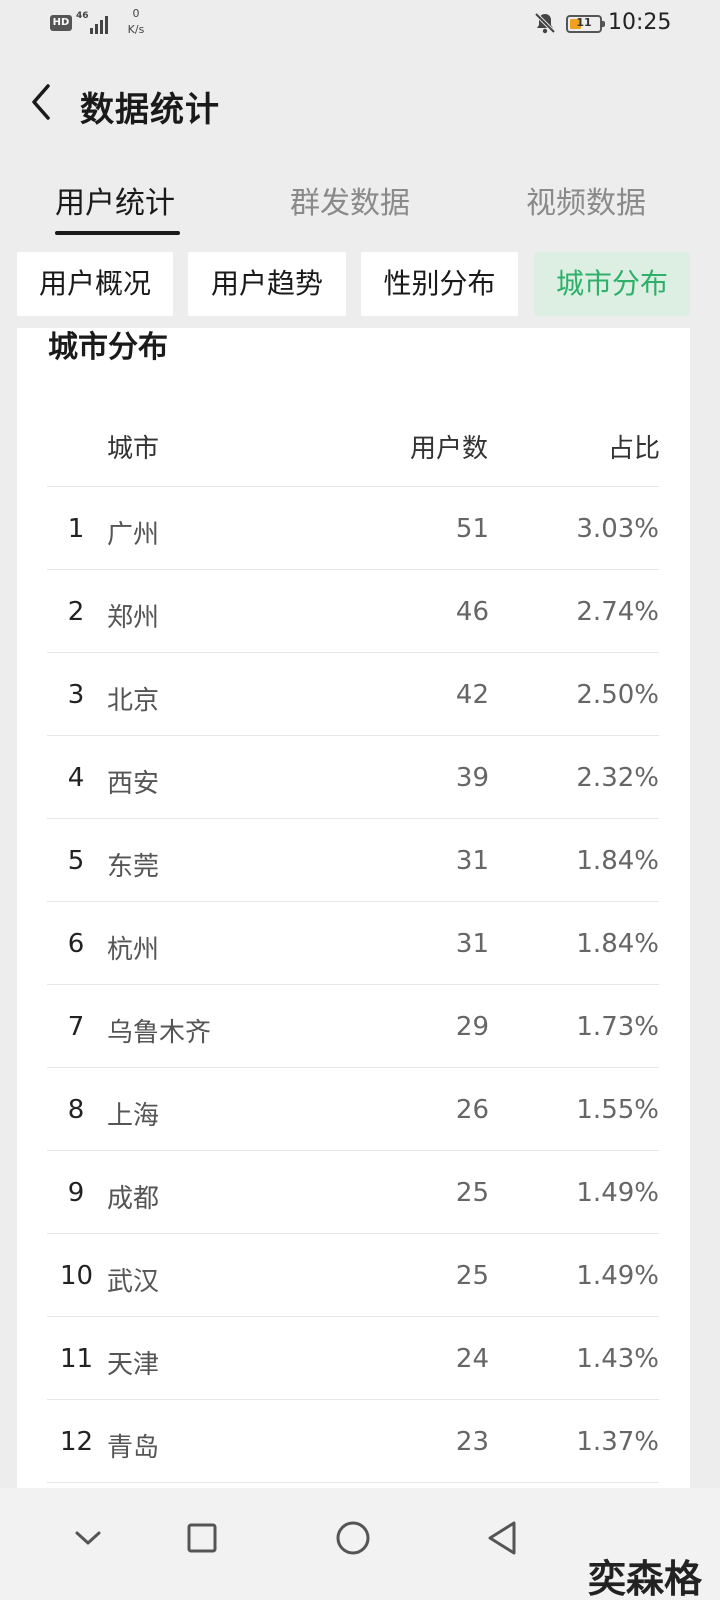  What do you see at coordinates (88, 1538) in the screenshot?
I see `chevron-down-icon` at bounding box center [88, 1538].